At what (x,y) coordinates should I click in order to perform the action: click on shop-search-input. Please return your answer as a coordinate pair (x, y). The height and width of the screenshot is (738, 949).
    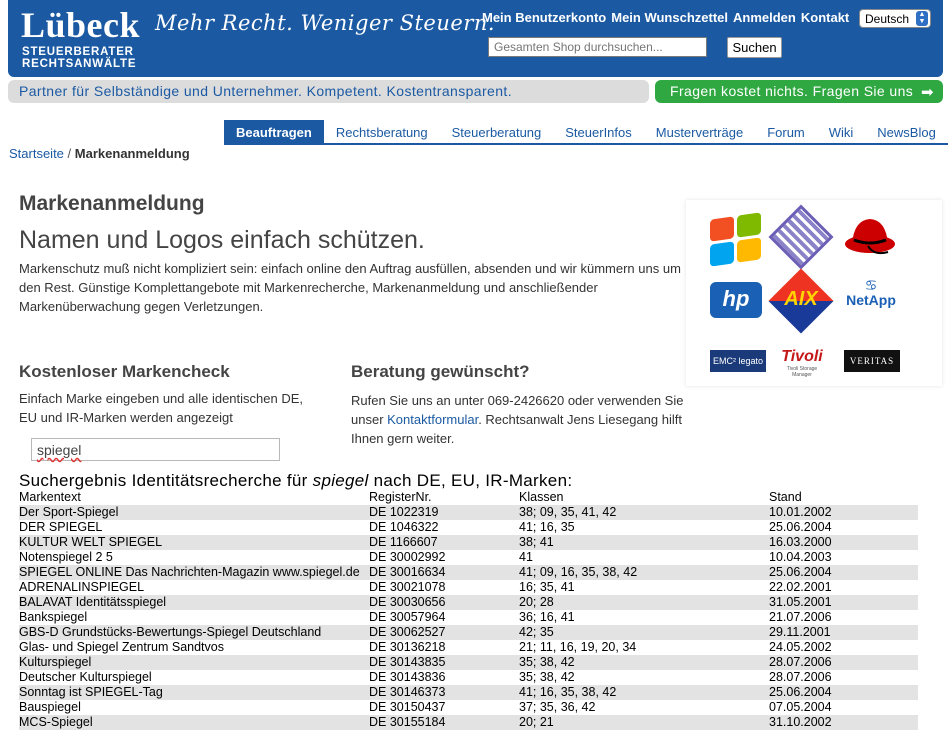
    Looking at the image, I should click on (597, 47).